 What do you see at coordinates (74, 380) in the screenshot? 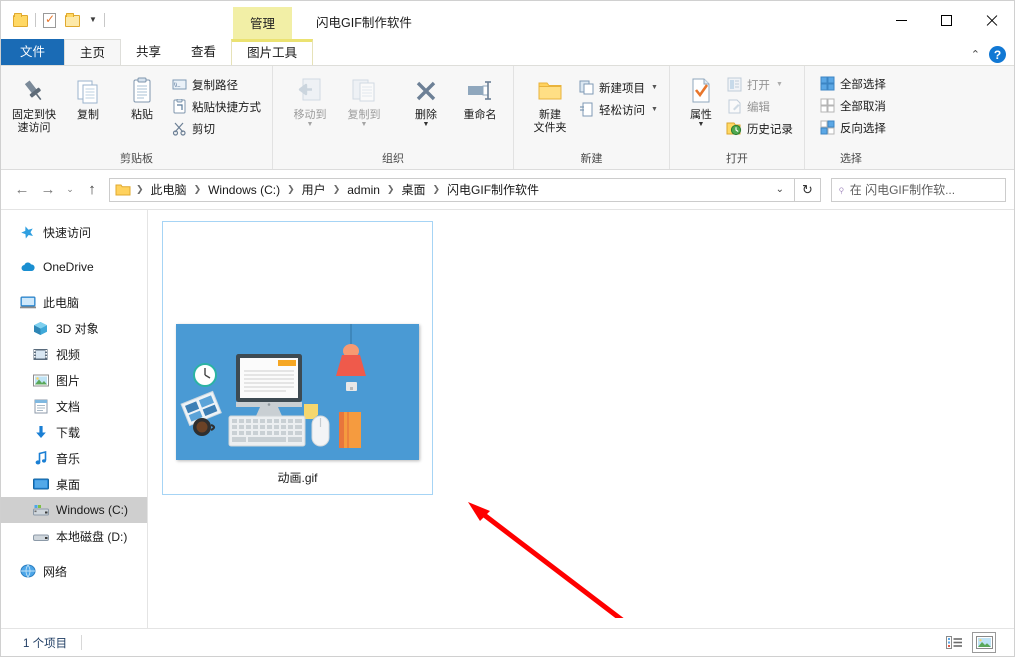
I see `sidebar-item-pictures: 图片` at bounding box center [74, 380].